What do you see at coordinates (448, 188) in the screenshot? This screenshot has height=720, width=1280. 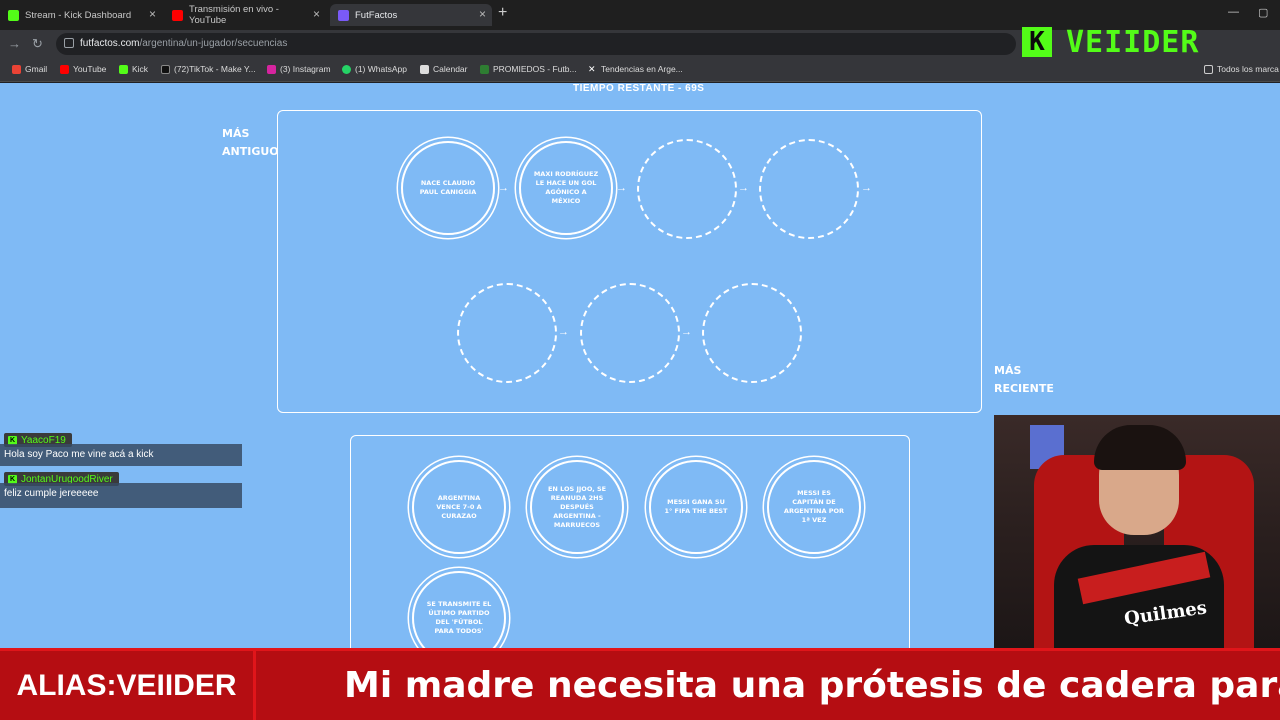 I see `slot-1: NACE CLAUDIO PAUL CANIGGIA` at bounding box center [448, 188].